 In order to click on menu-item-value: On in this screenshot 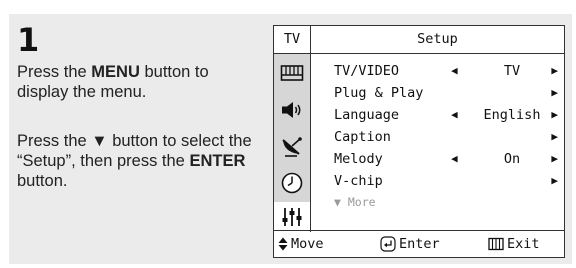, I will do `click(512, 159)`.